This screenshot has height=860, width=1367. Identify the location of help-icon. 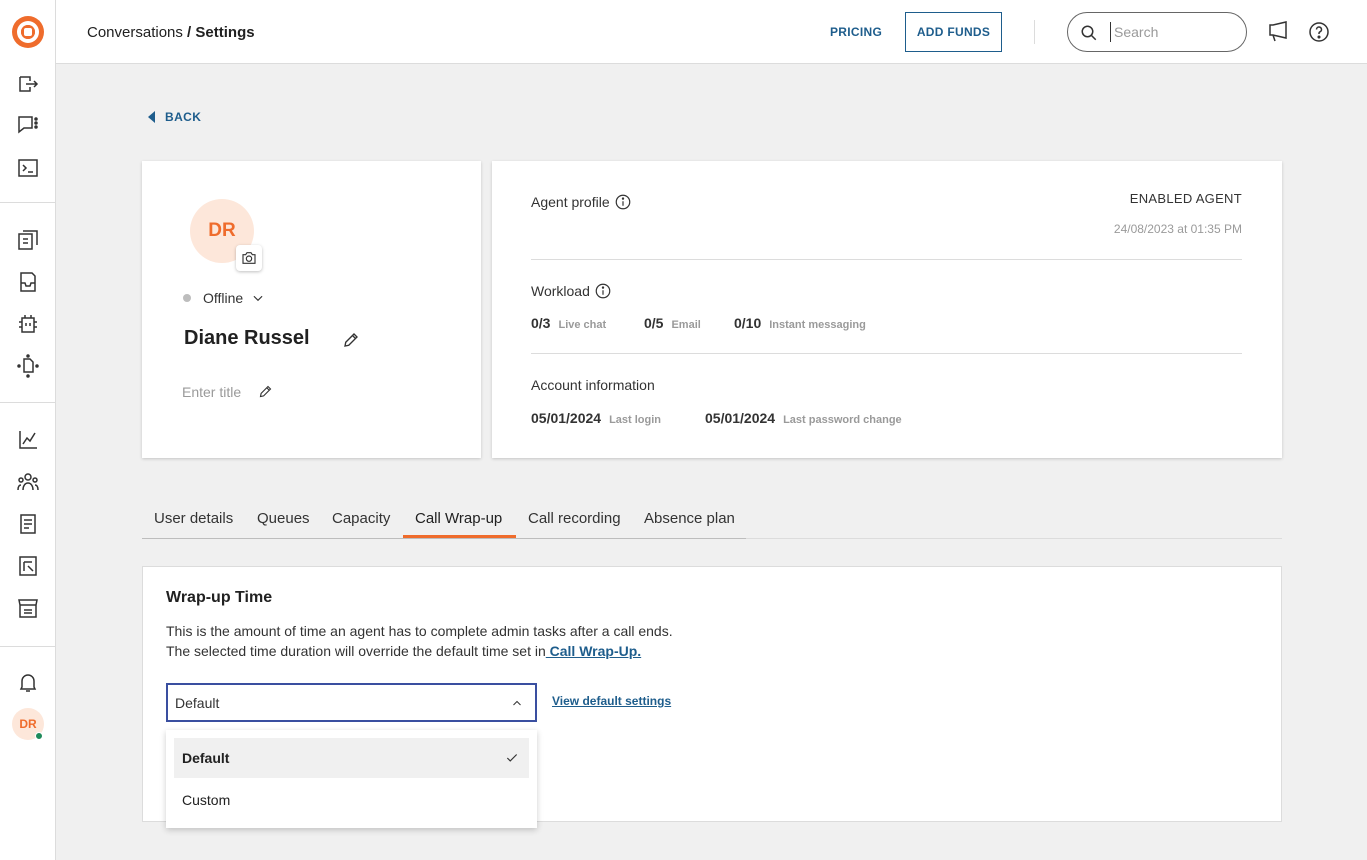
(1319, 32).